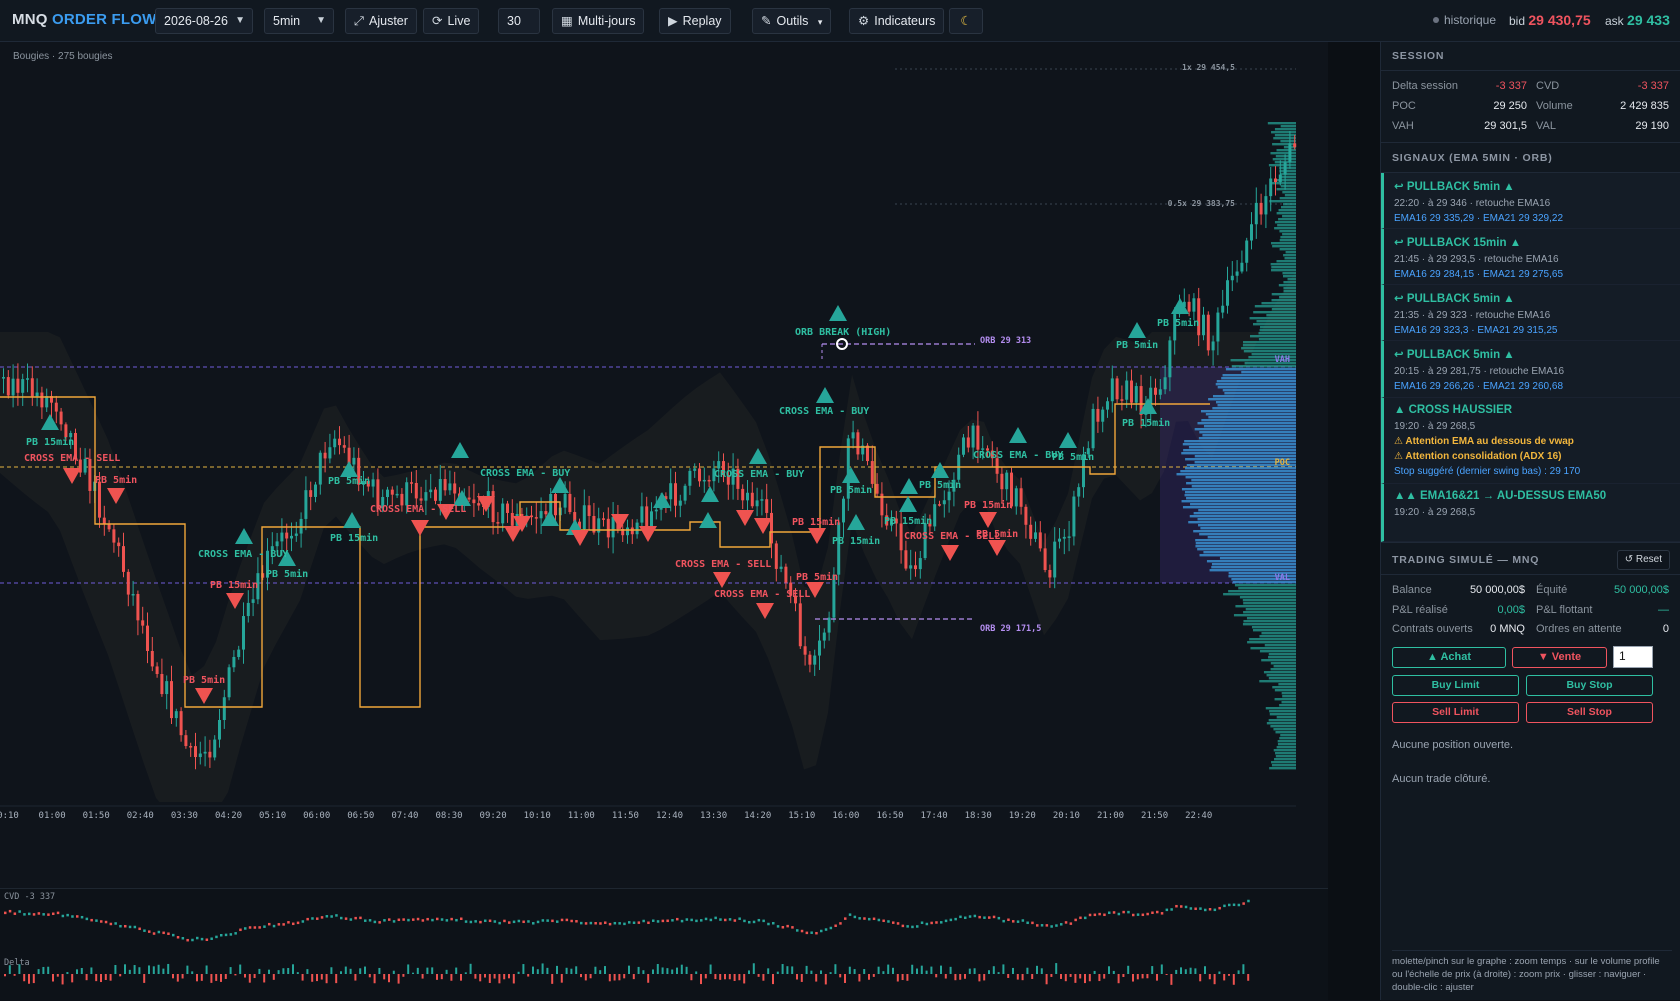 The width and height of the screenshot is (1680, 1001). Describe the element at coordinates (1507, 629) in the screenshot. I see `open-contracts-value: 0 MNQ` at that location.